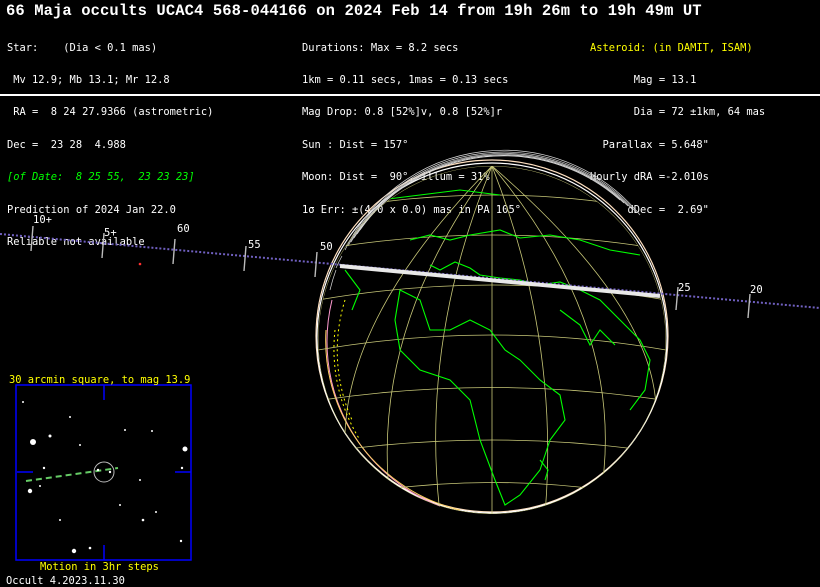  I want to click on tick-label-25: 25, so click(684, 288).